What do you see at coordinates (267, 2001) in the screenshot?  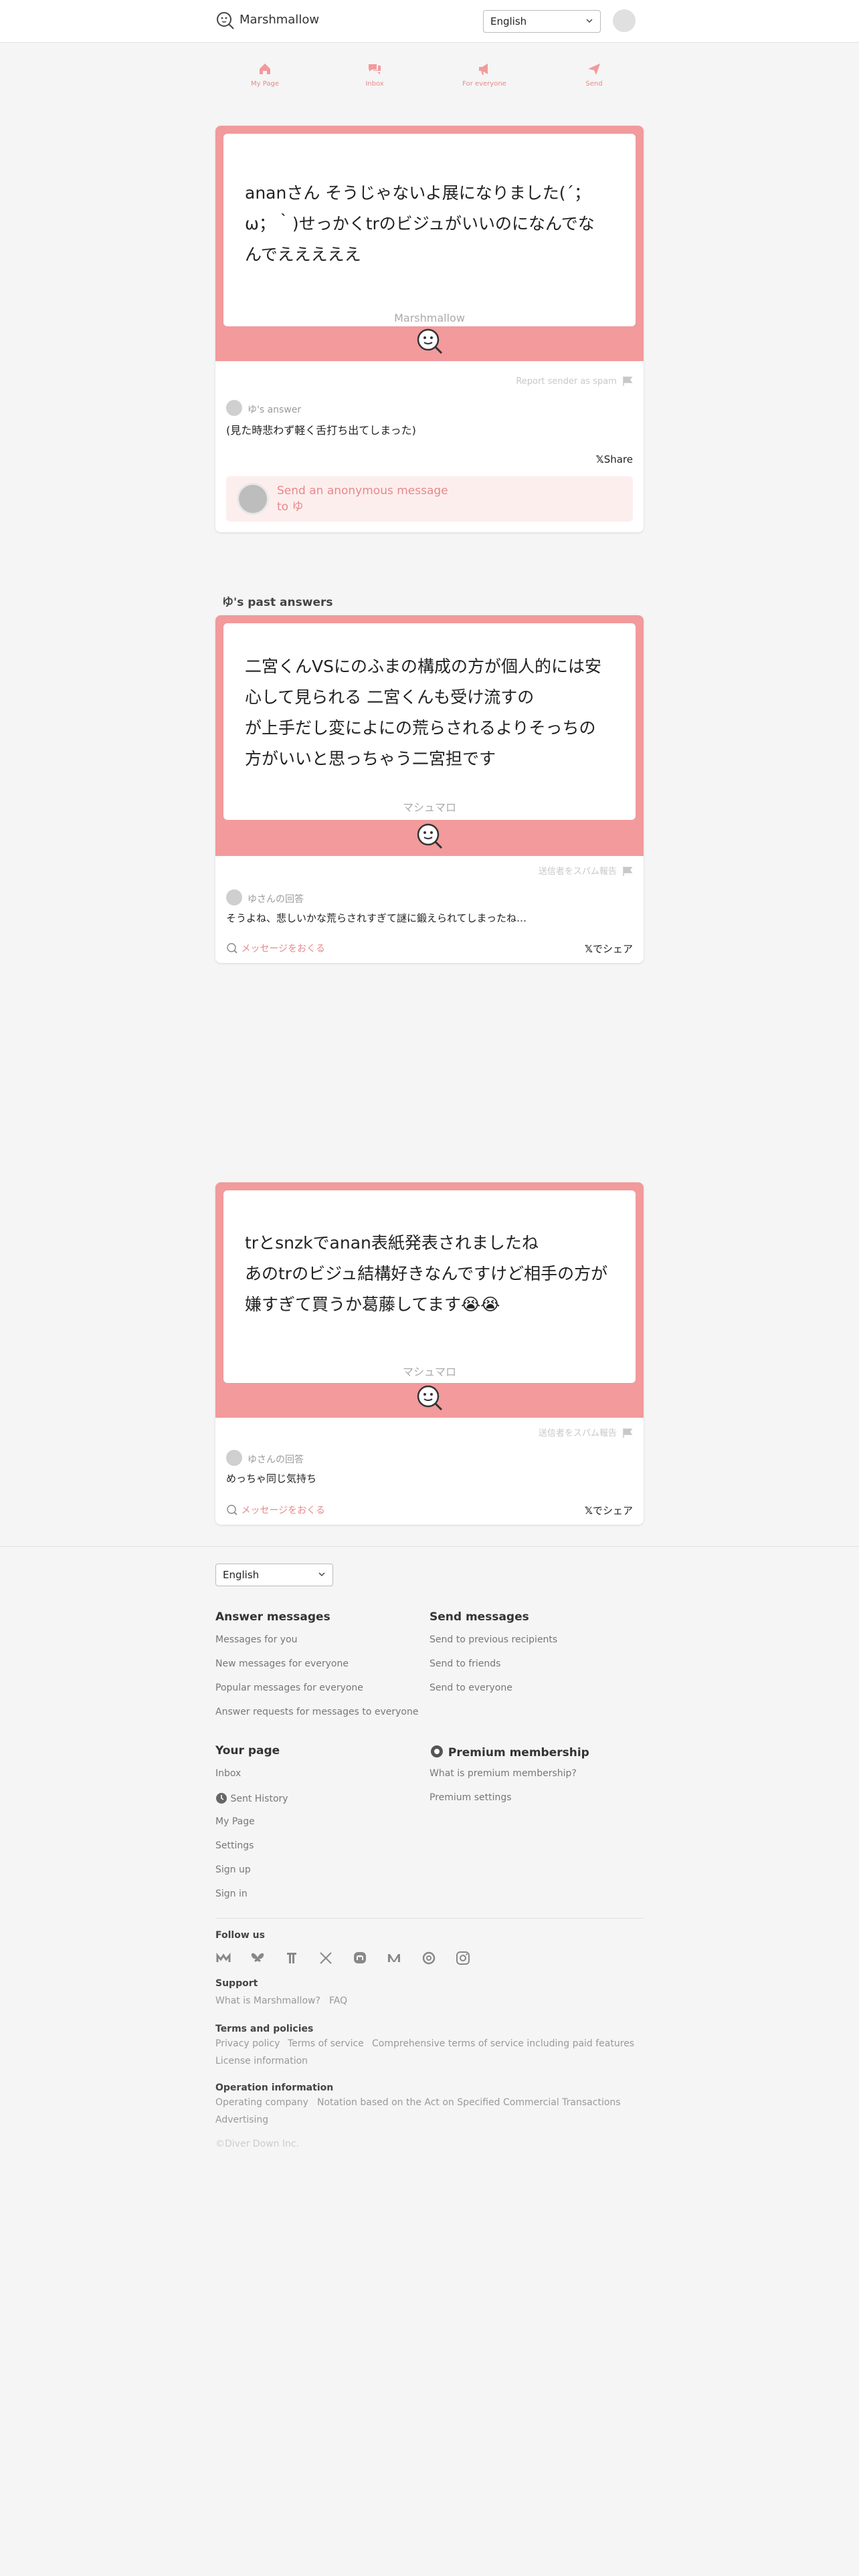 I see `footer-link: What is Marshmallow?` at bounding box center [267, 2001].